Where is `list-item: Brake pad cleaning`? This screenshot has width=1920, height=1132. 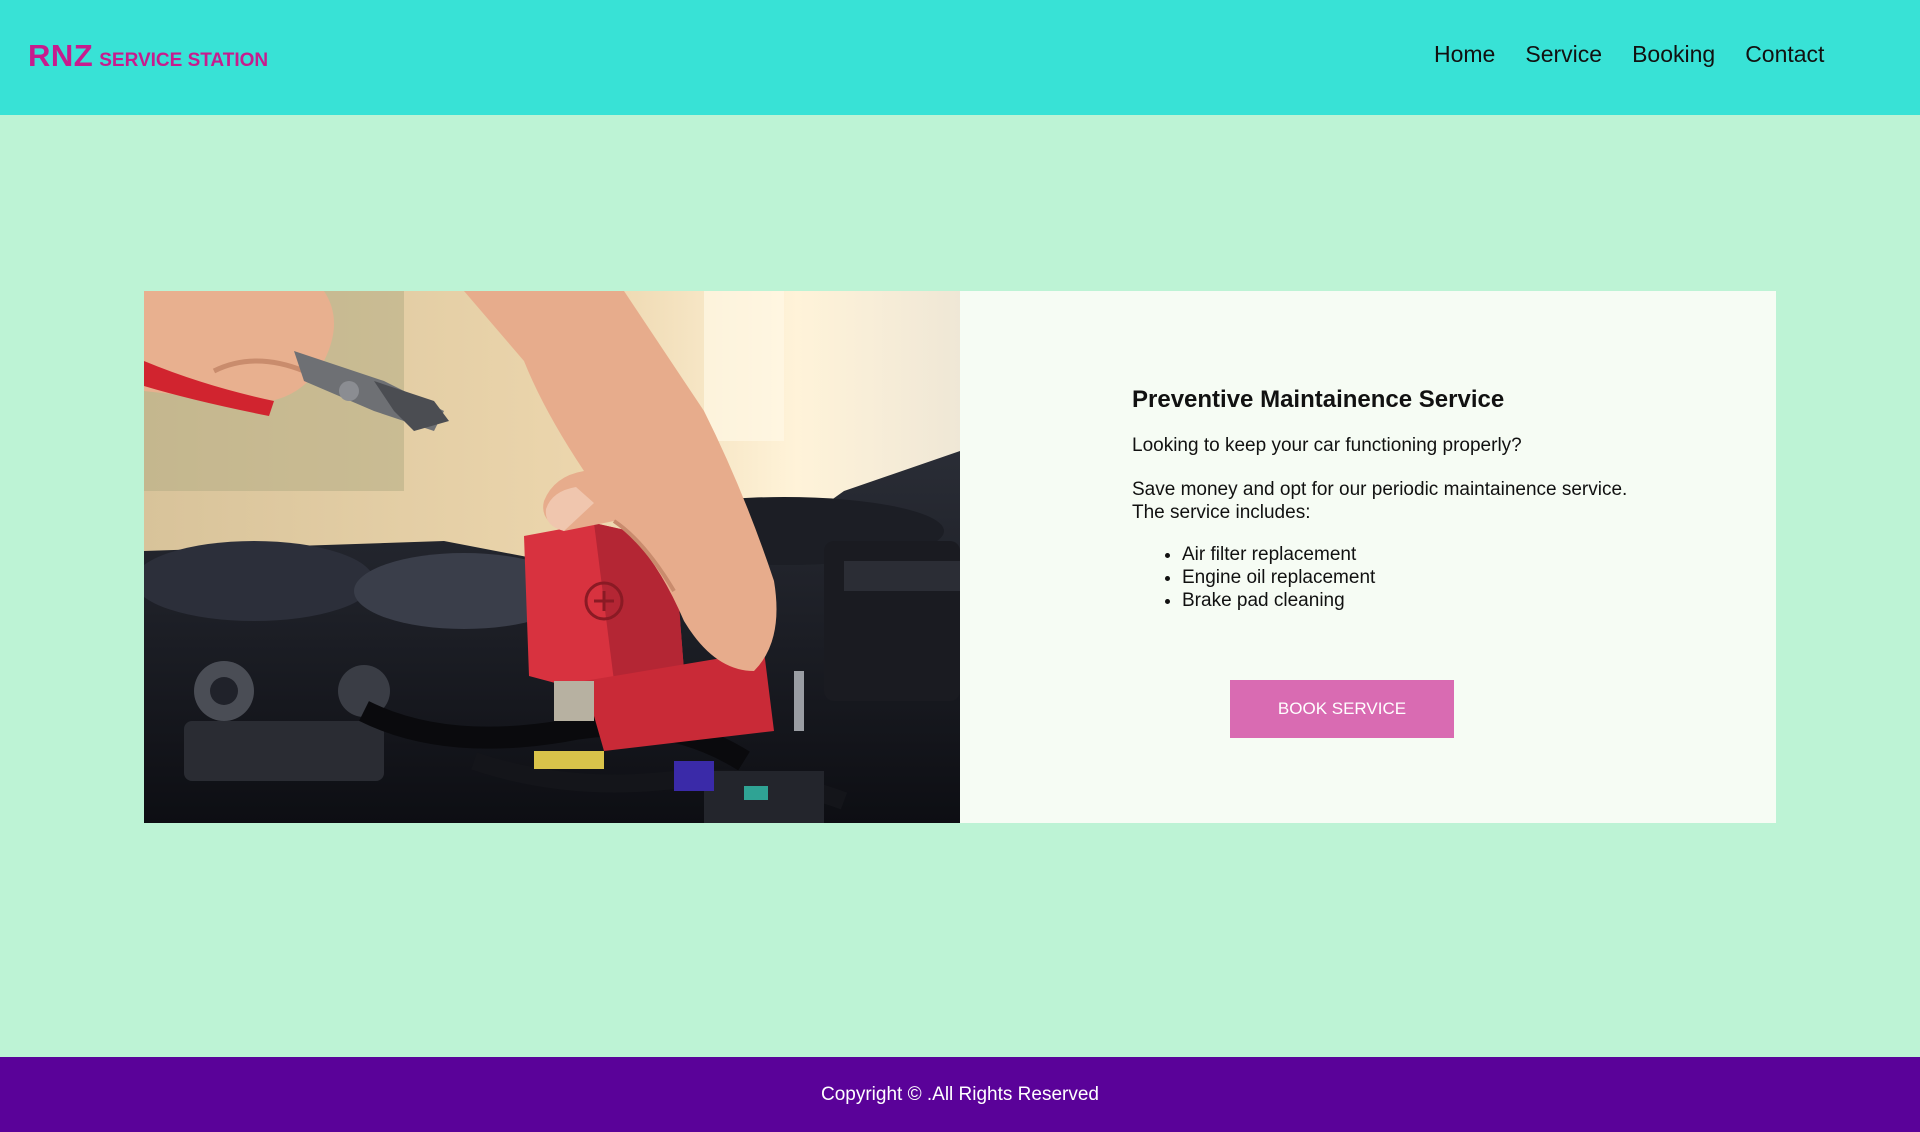 list-item: Brake pad cleaning is located at coordinates (1278, 600).